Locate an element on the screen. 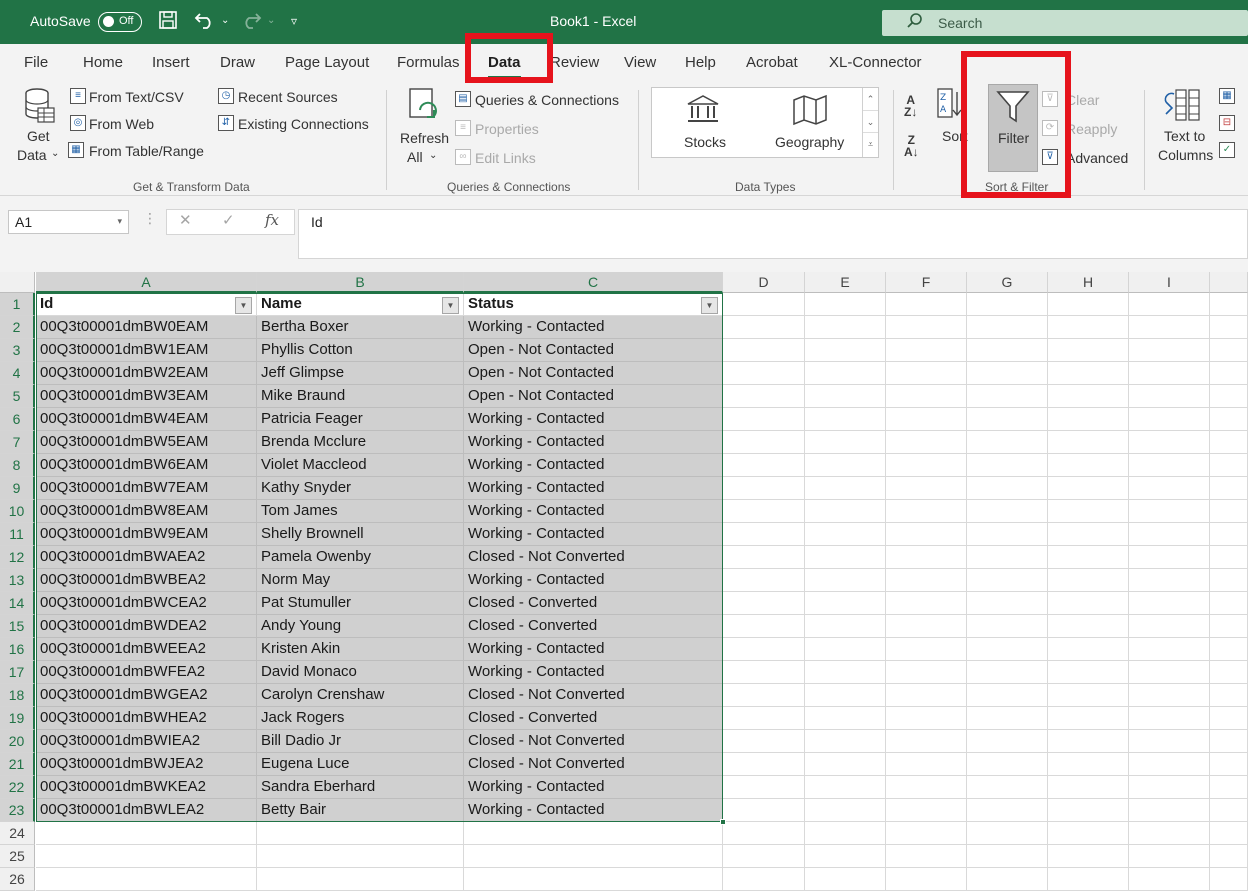 The height and width of the screenshot is (896, 1248). row-header-12: 12 is located at coordinates (17, 557).